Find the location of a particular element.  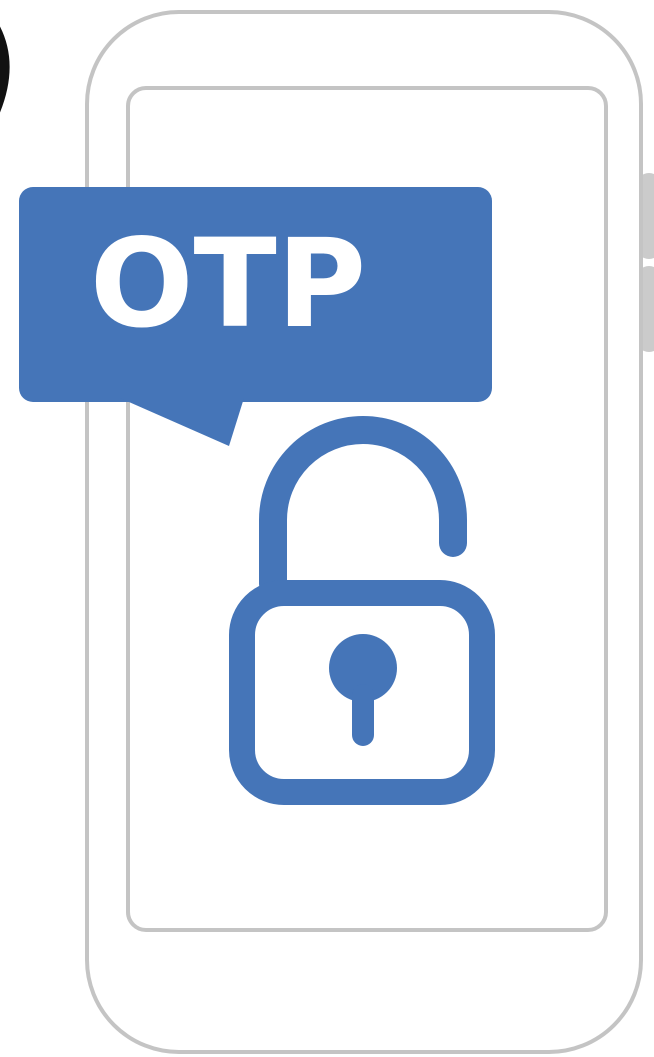

keyhole-slot is located at coordinates (363, 715).